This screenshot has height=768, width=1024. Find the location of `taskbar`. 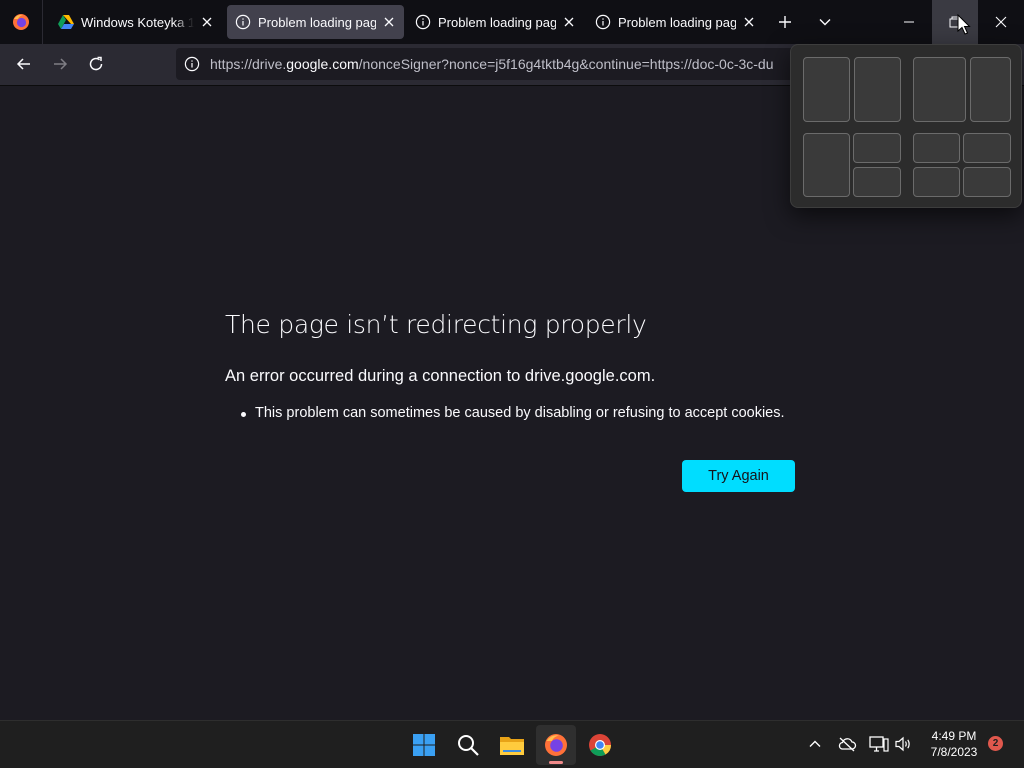

taskbar is located at coordinates (512, 744).